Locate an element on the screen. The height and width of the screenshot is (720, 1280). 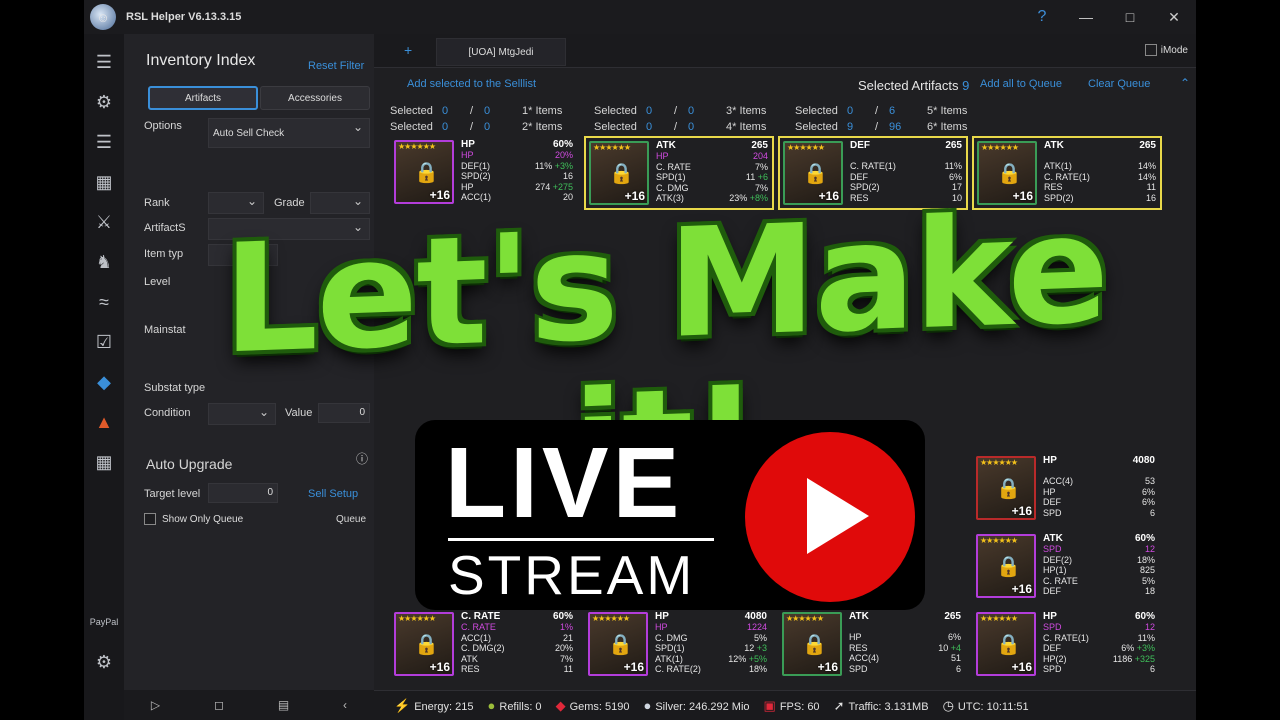
collapse-chevron-icon: ⌃ is located at coordinates (1185, 83).